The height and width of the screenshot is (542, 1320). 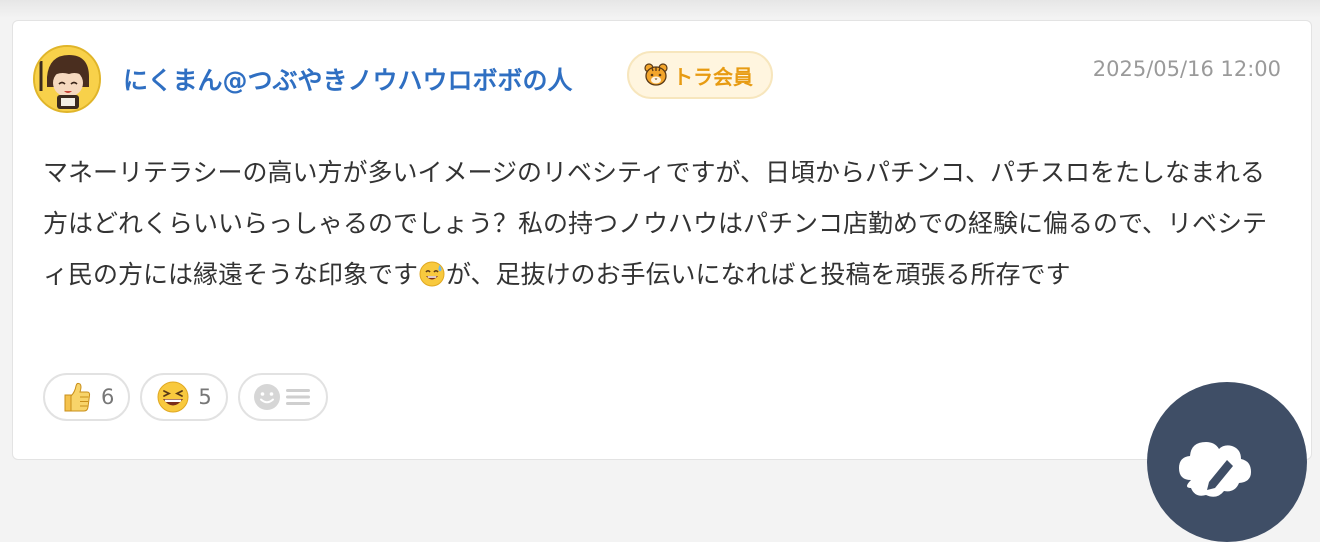 What do you see at coordinates (713, 76) in the screenshot?
I see `badge-label: トラ会員` at bounding box center [713, 76].